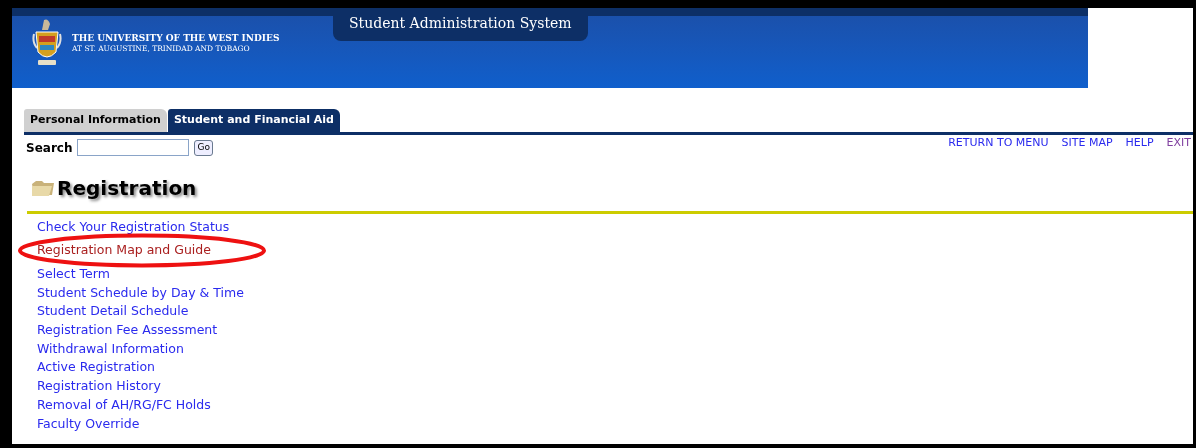 Image resolution: width=1196 pixels, height=448 pixels. What do you see at coordinates (1139, 143) in the screenshot?
I see `nav-link: HELP` at bounding box center [1139, 143].